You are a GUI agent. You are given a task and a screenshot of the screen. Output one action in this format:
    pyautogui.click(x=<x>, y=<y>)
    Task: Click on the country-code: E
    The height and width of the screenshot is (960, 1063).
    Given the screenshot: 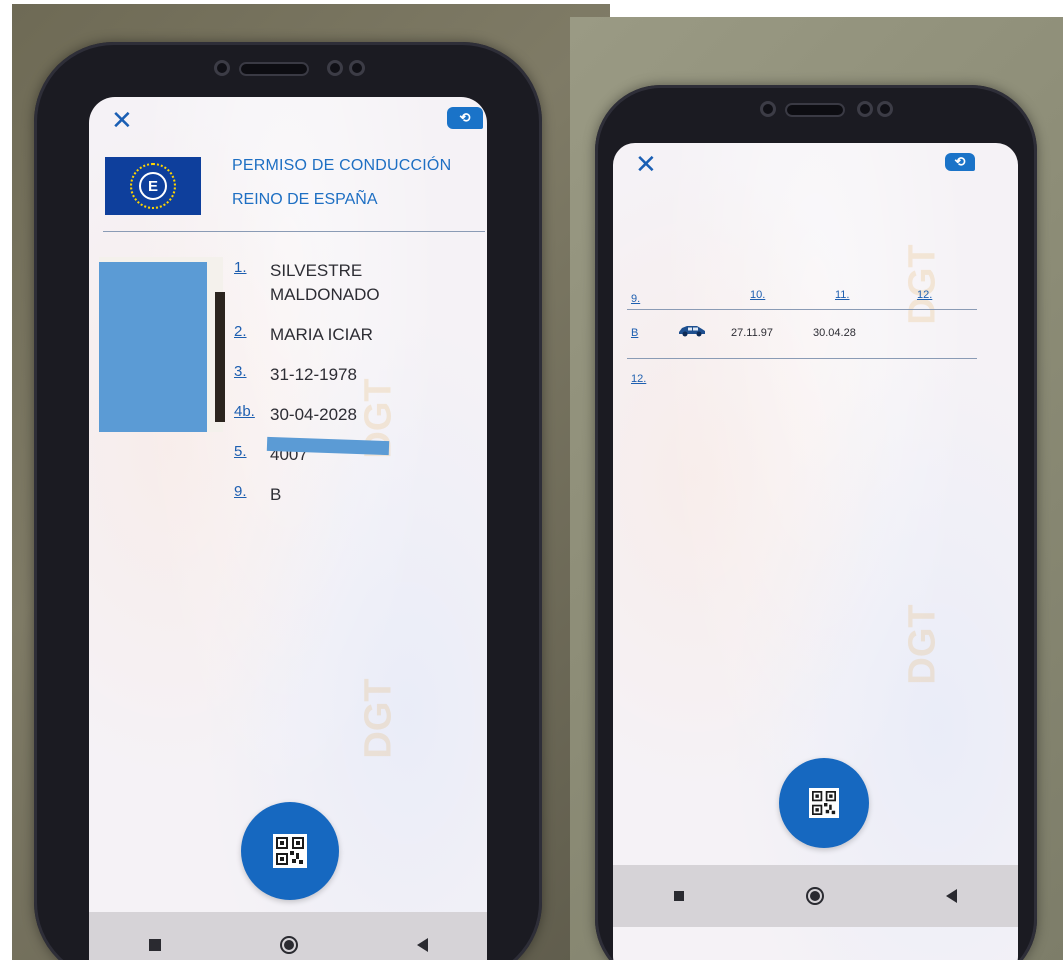 What is the action you would take?
    pyautogui.click(x=153, y=186)
    